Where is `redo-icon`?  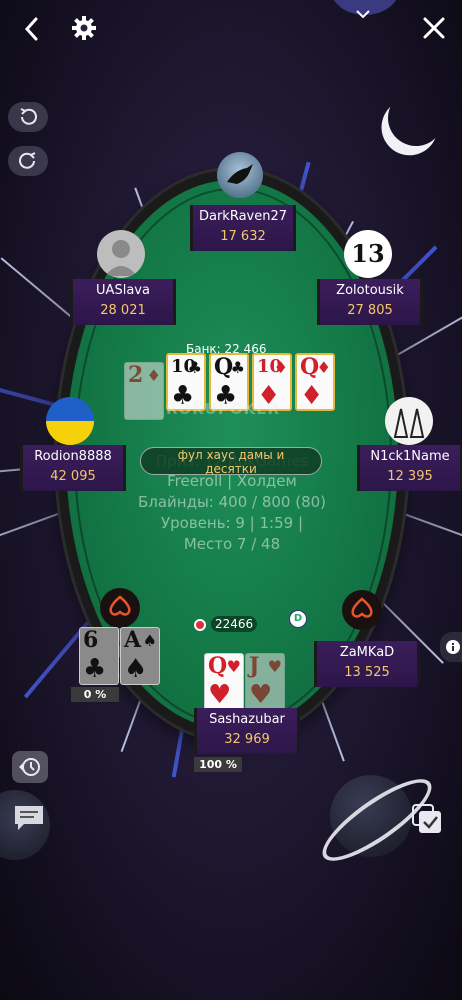
redo-icon is located at coordinates (27, 160).